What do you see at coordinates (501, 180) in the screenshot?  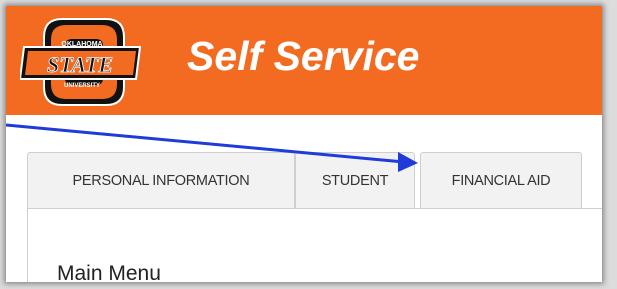 I see `tab-financial-aid: FINANCIAL AID` at bounding box center [501, 180].